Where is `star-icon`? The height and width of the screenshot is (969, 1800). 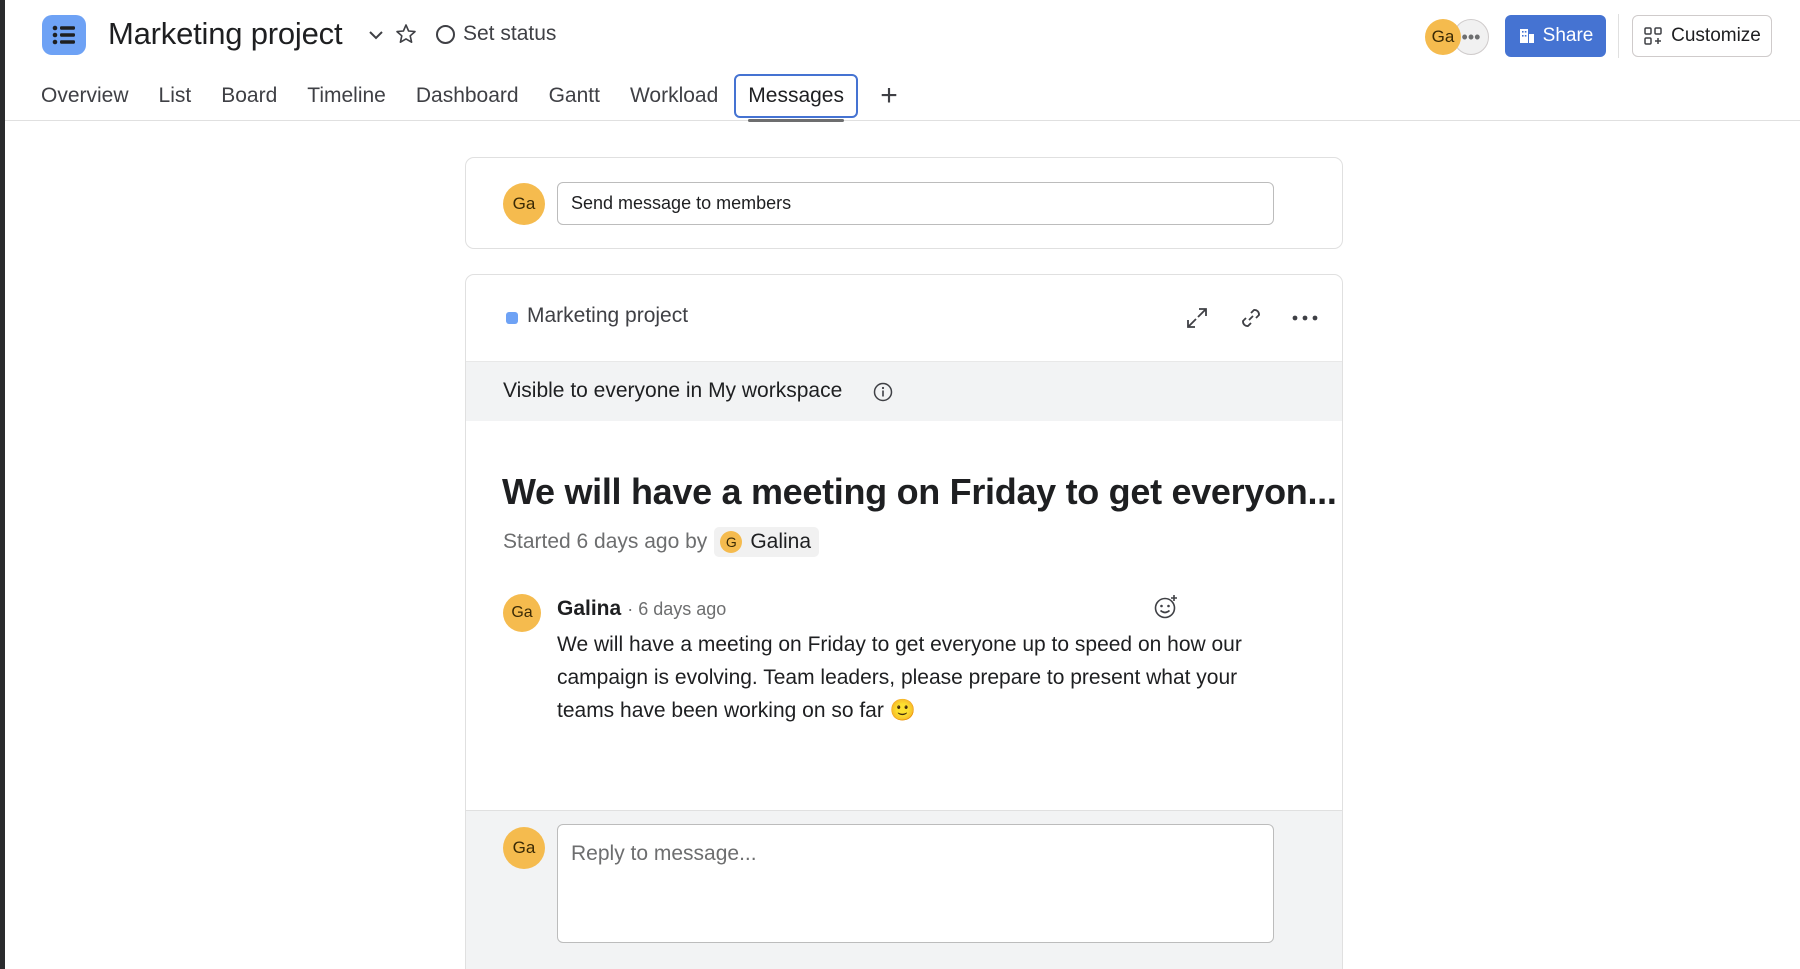 star-icon is located at coordinates (406, 34).